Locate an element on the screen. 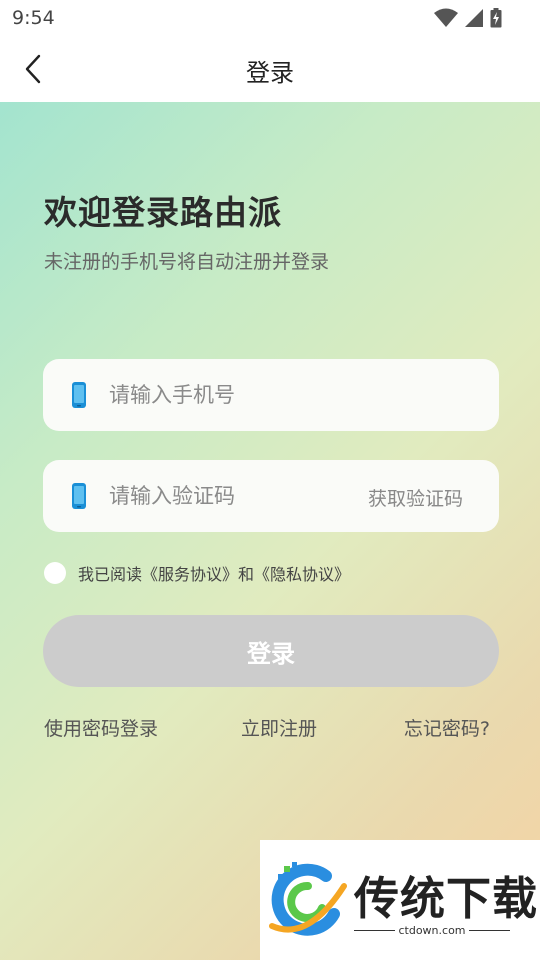  phone-input-card is located at coordinates (271, 395).